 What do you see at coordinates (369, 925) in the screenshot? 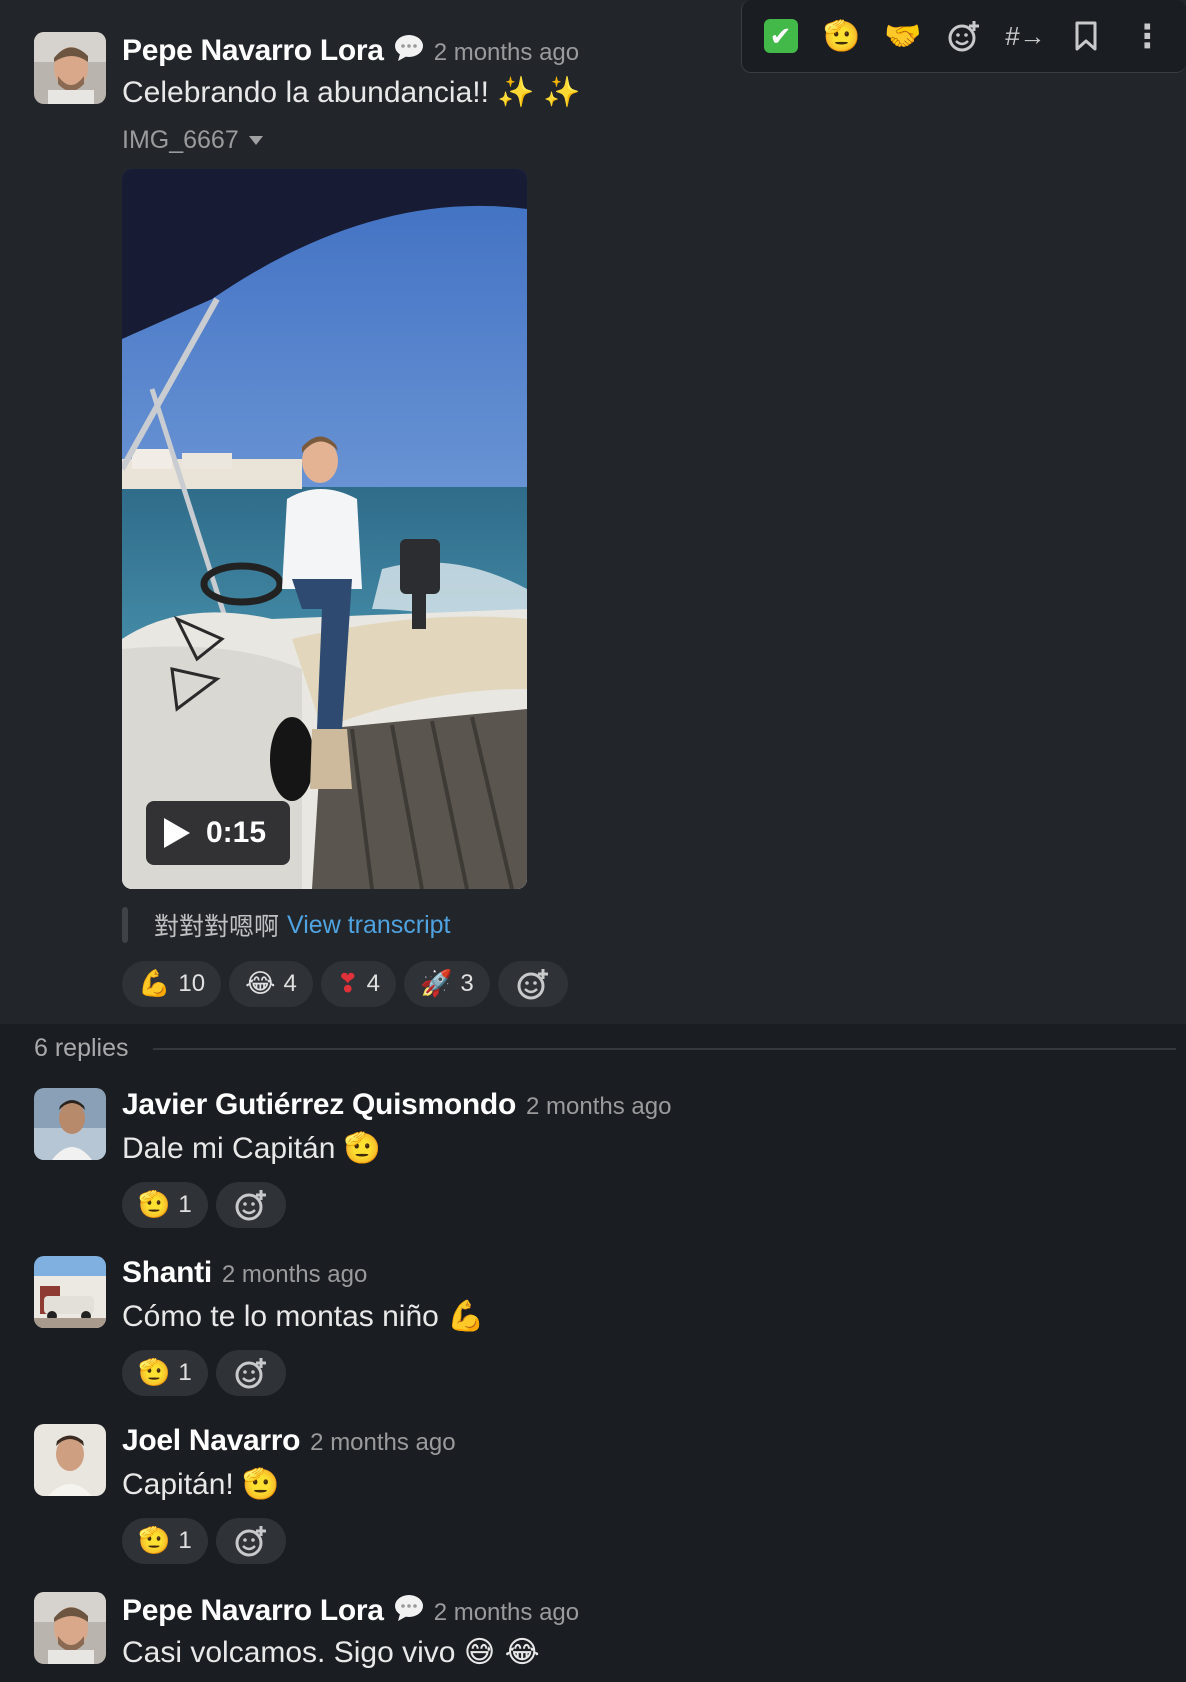
I see `view-transcript-link: View transcript` at bounding box center [369, 925].